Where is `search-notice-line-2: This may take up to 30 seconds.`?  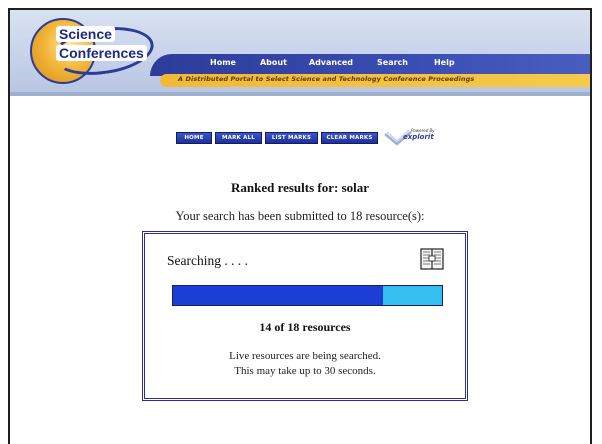
search-notice-line-2: This may take up to 30 seconds. is located at coordinates (305, 371).